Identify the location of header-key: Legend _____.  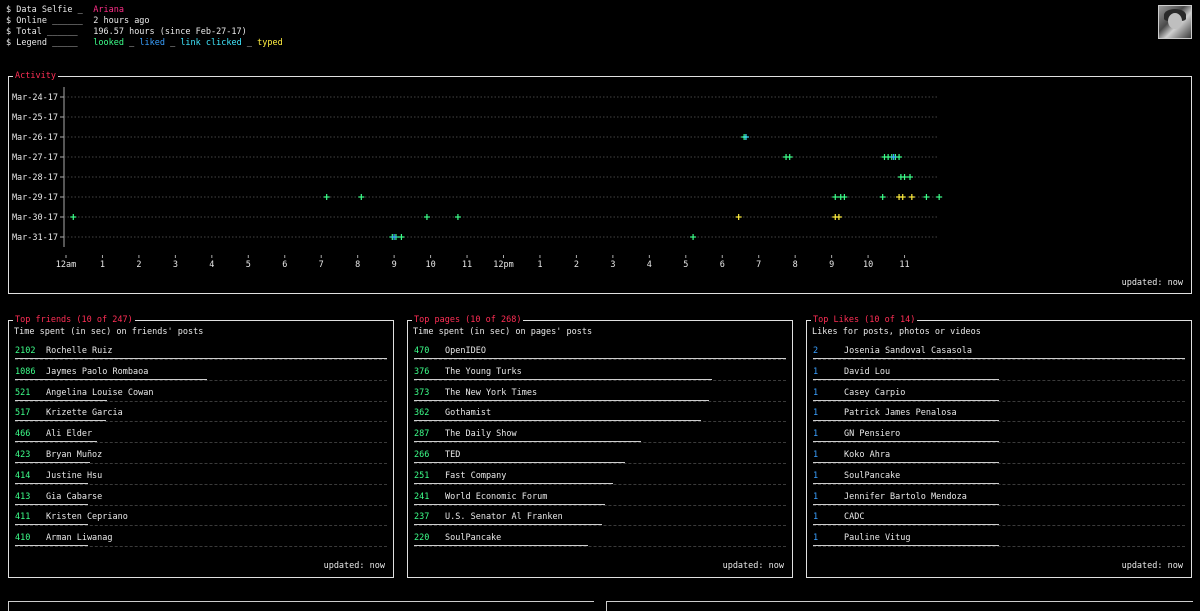
(47, 43).